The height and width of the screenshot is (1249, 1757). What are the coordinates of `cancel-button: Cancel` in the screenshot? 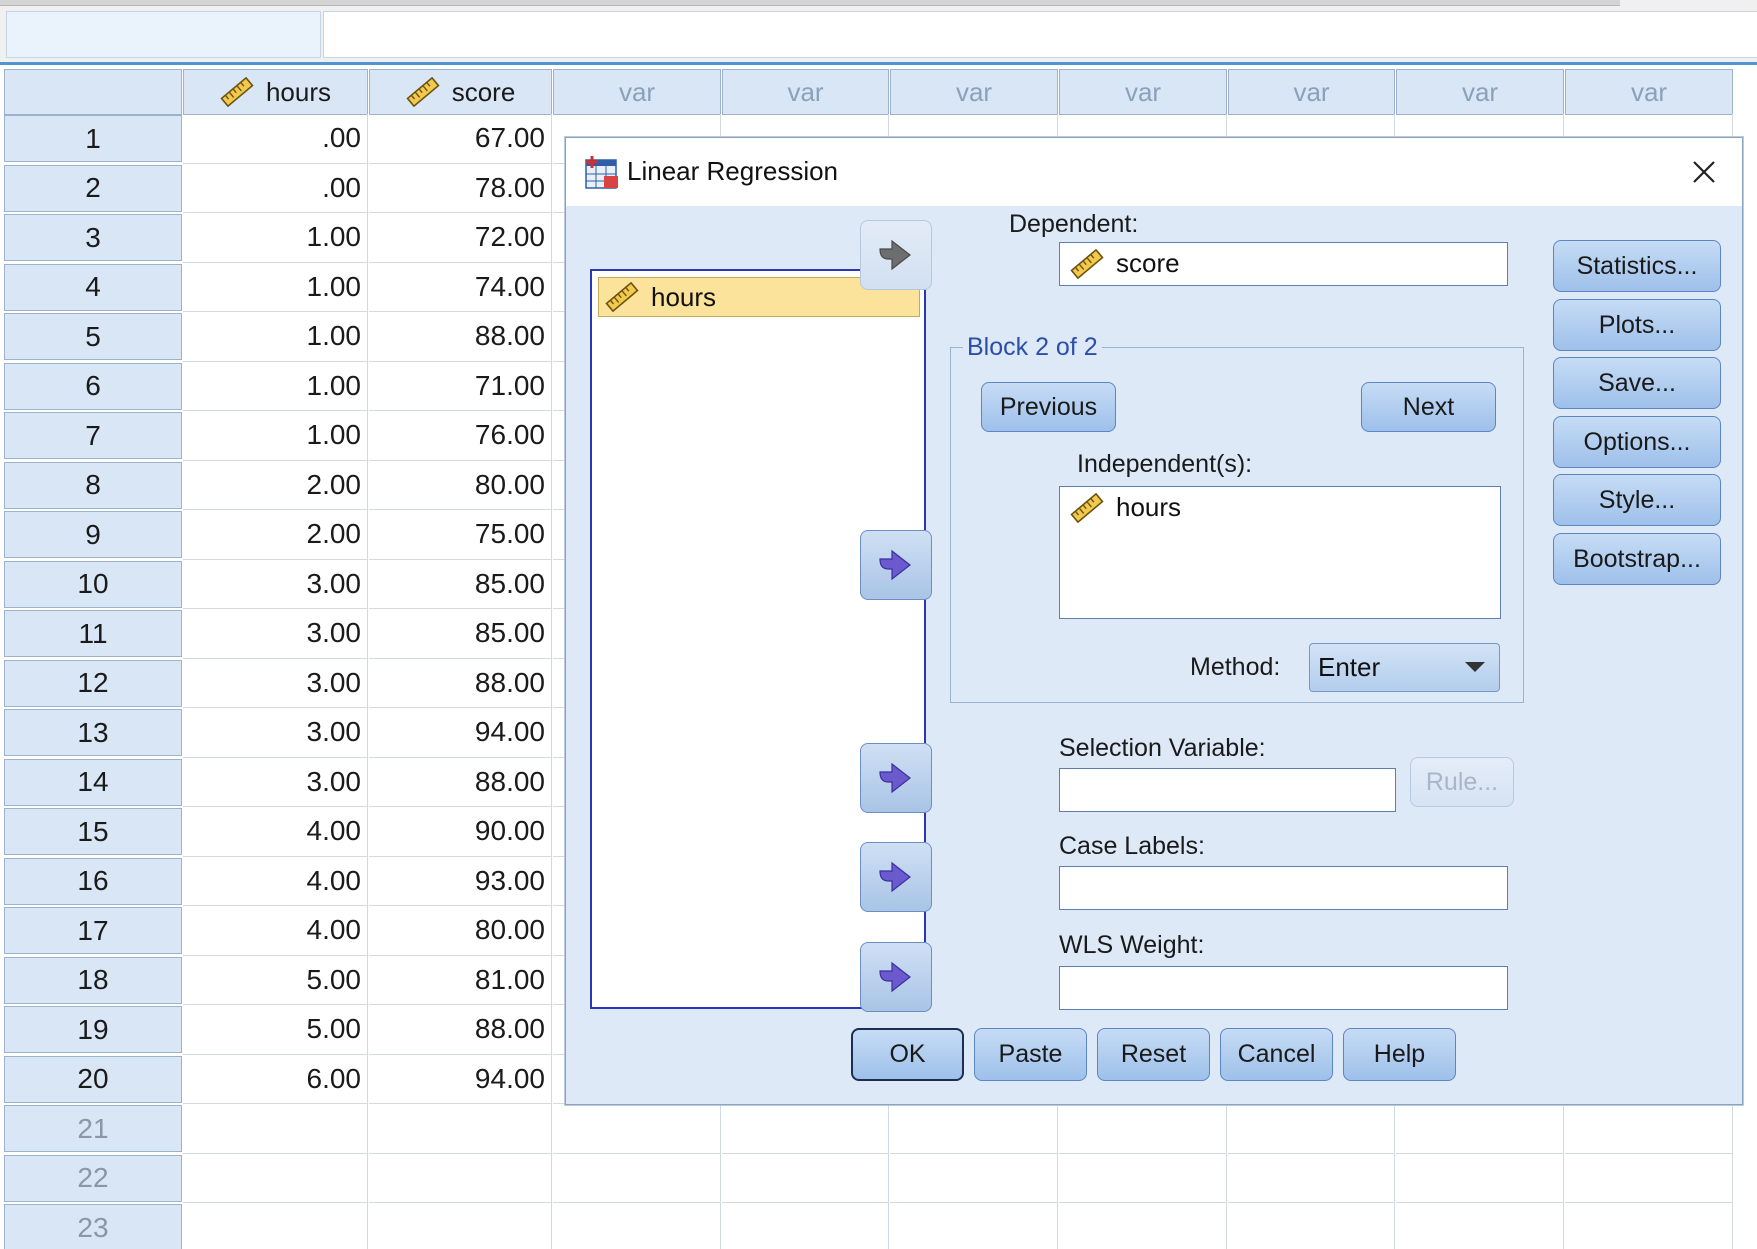 It's located at (1276, 1054).